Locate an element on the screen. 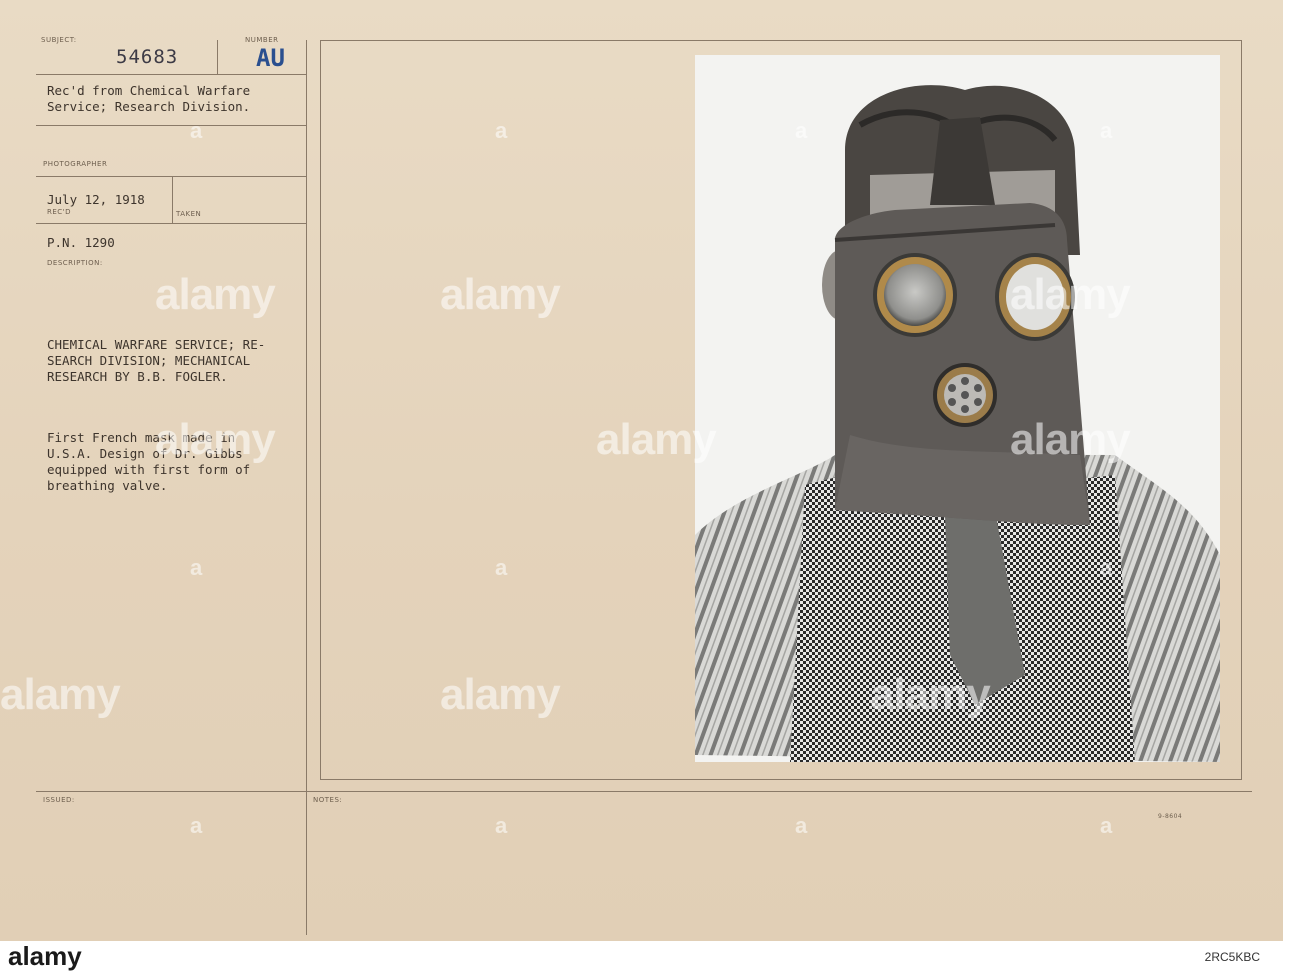 This screenshot has width=1300, height=974. watermark-3: alamy is located at coordinates (1070, 294).